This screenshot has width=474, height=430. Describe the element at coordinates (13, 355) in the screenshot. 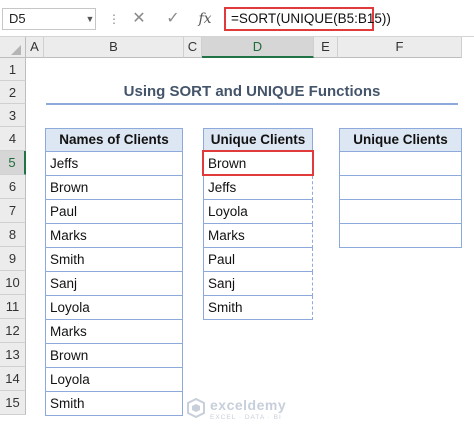

I see `row-header-13: 13` at that location.